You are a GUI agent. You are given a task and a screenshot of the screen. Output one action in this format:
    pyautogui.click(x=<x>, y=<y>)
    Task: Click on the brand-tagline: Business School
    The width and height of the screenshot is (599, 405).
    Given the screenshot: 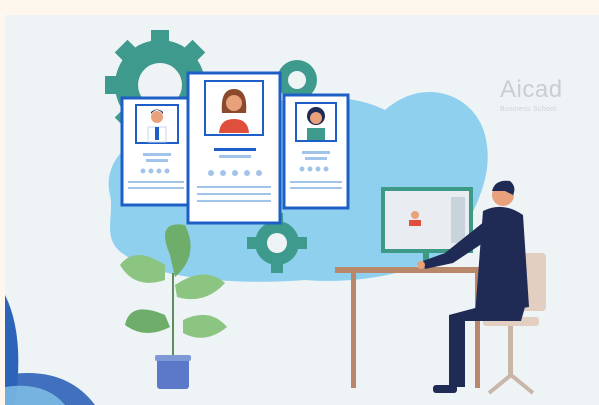 What is the action you would take?
    pyautogui.click(x=528, y=109)
    